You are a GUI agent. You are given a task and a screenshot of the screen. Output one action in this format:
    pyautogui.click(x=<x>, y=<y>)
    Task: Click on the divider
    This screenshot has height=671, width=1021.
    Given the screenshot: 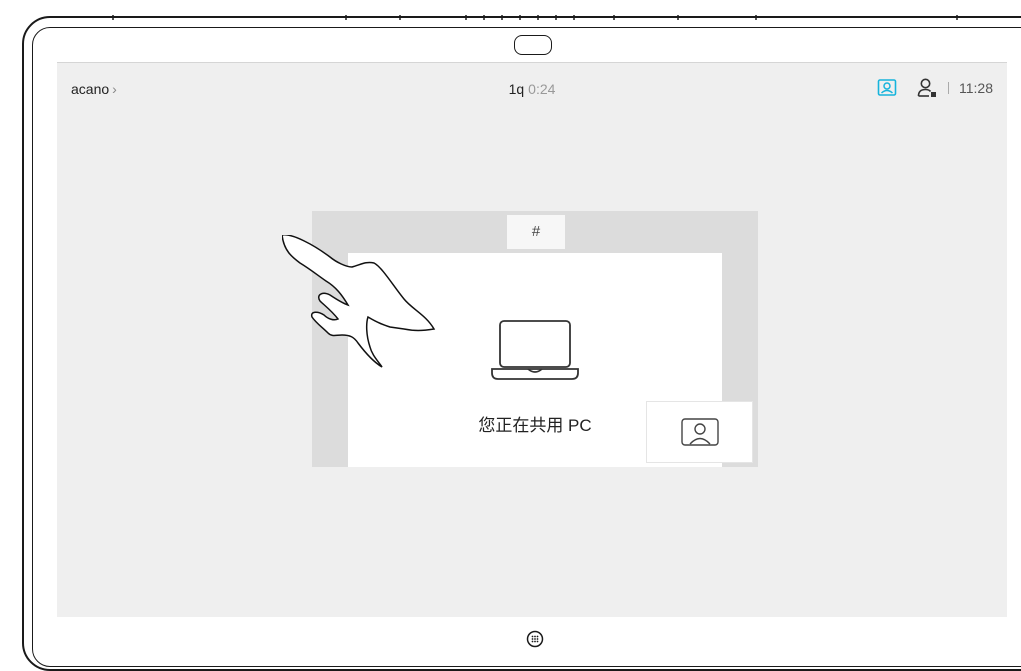 What is the action you would take?
    pyautogui.click(x=948, y=88)
    